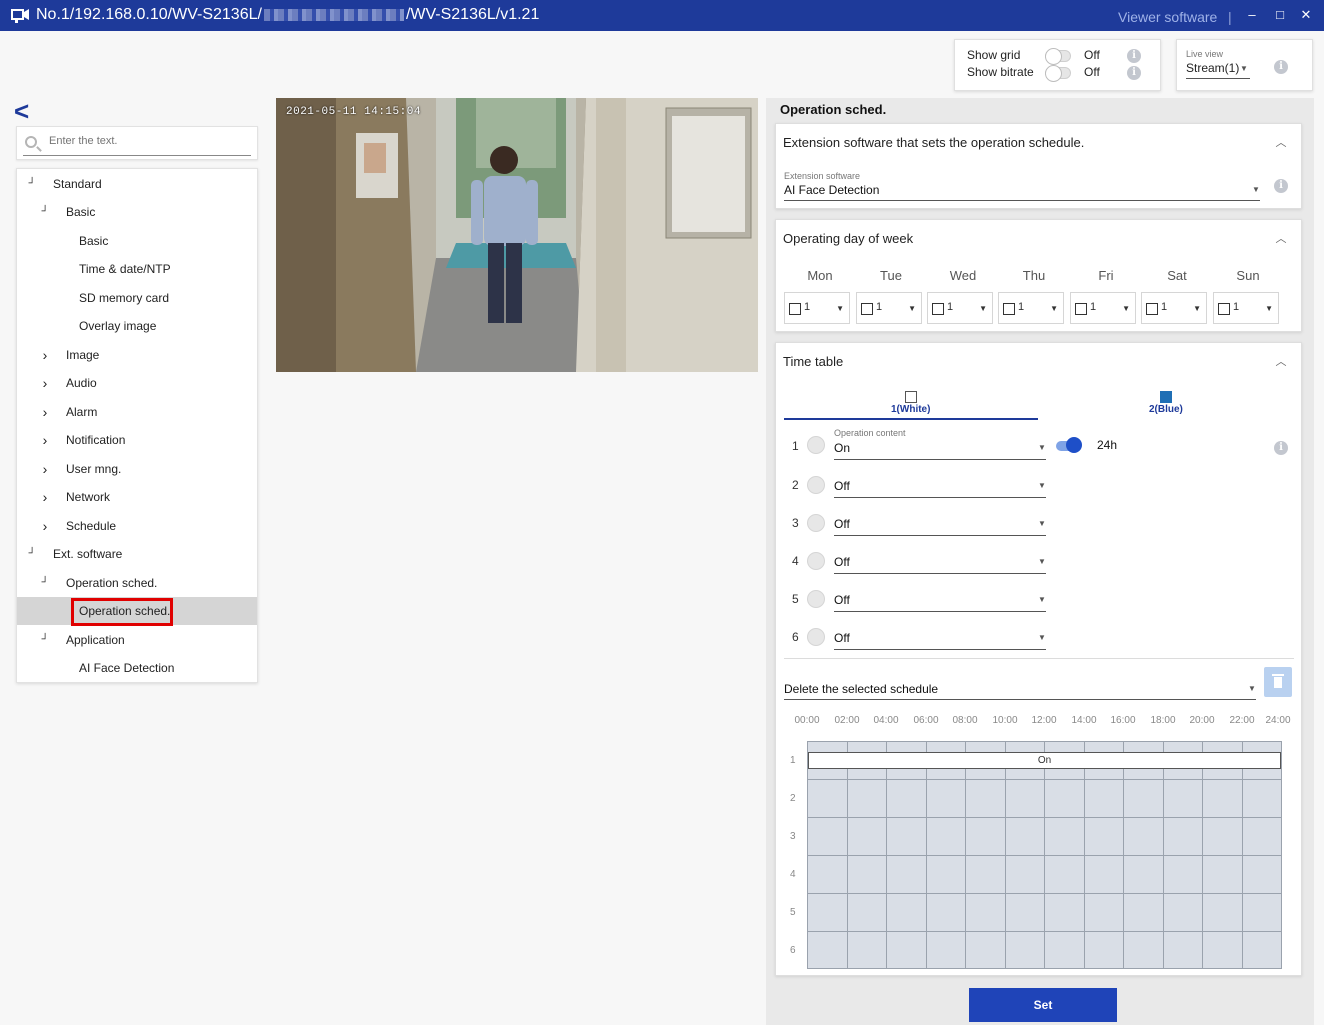 The width and height of the screenshot is (1324, 1025). I want to click on show-grid-info-icon: i, so click(1134, 56).